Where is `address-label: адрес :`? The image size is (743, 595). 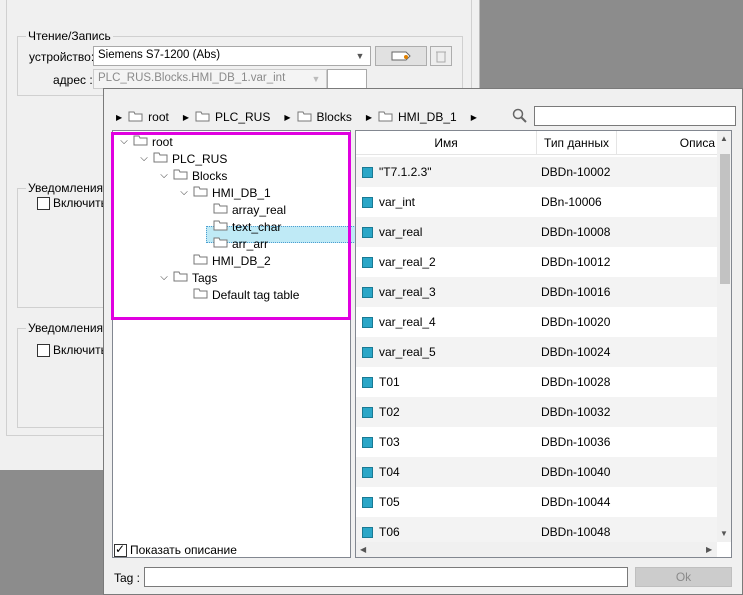
address-label: адрес : is located at coordinates (73, 80).